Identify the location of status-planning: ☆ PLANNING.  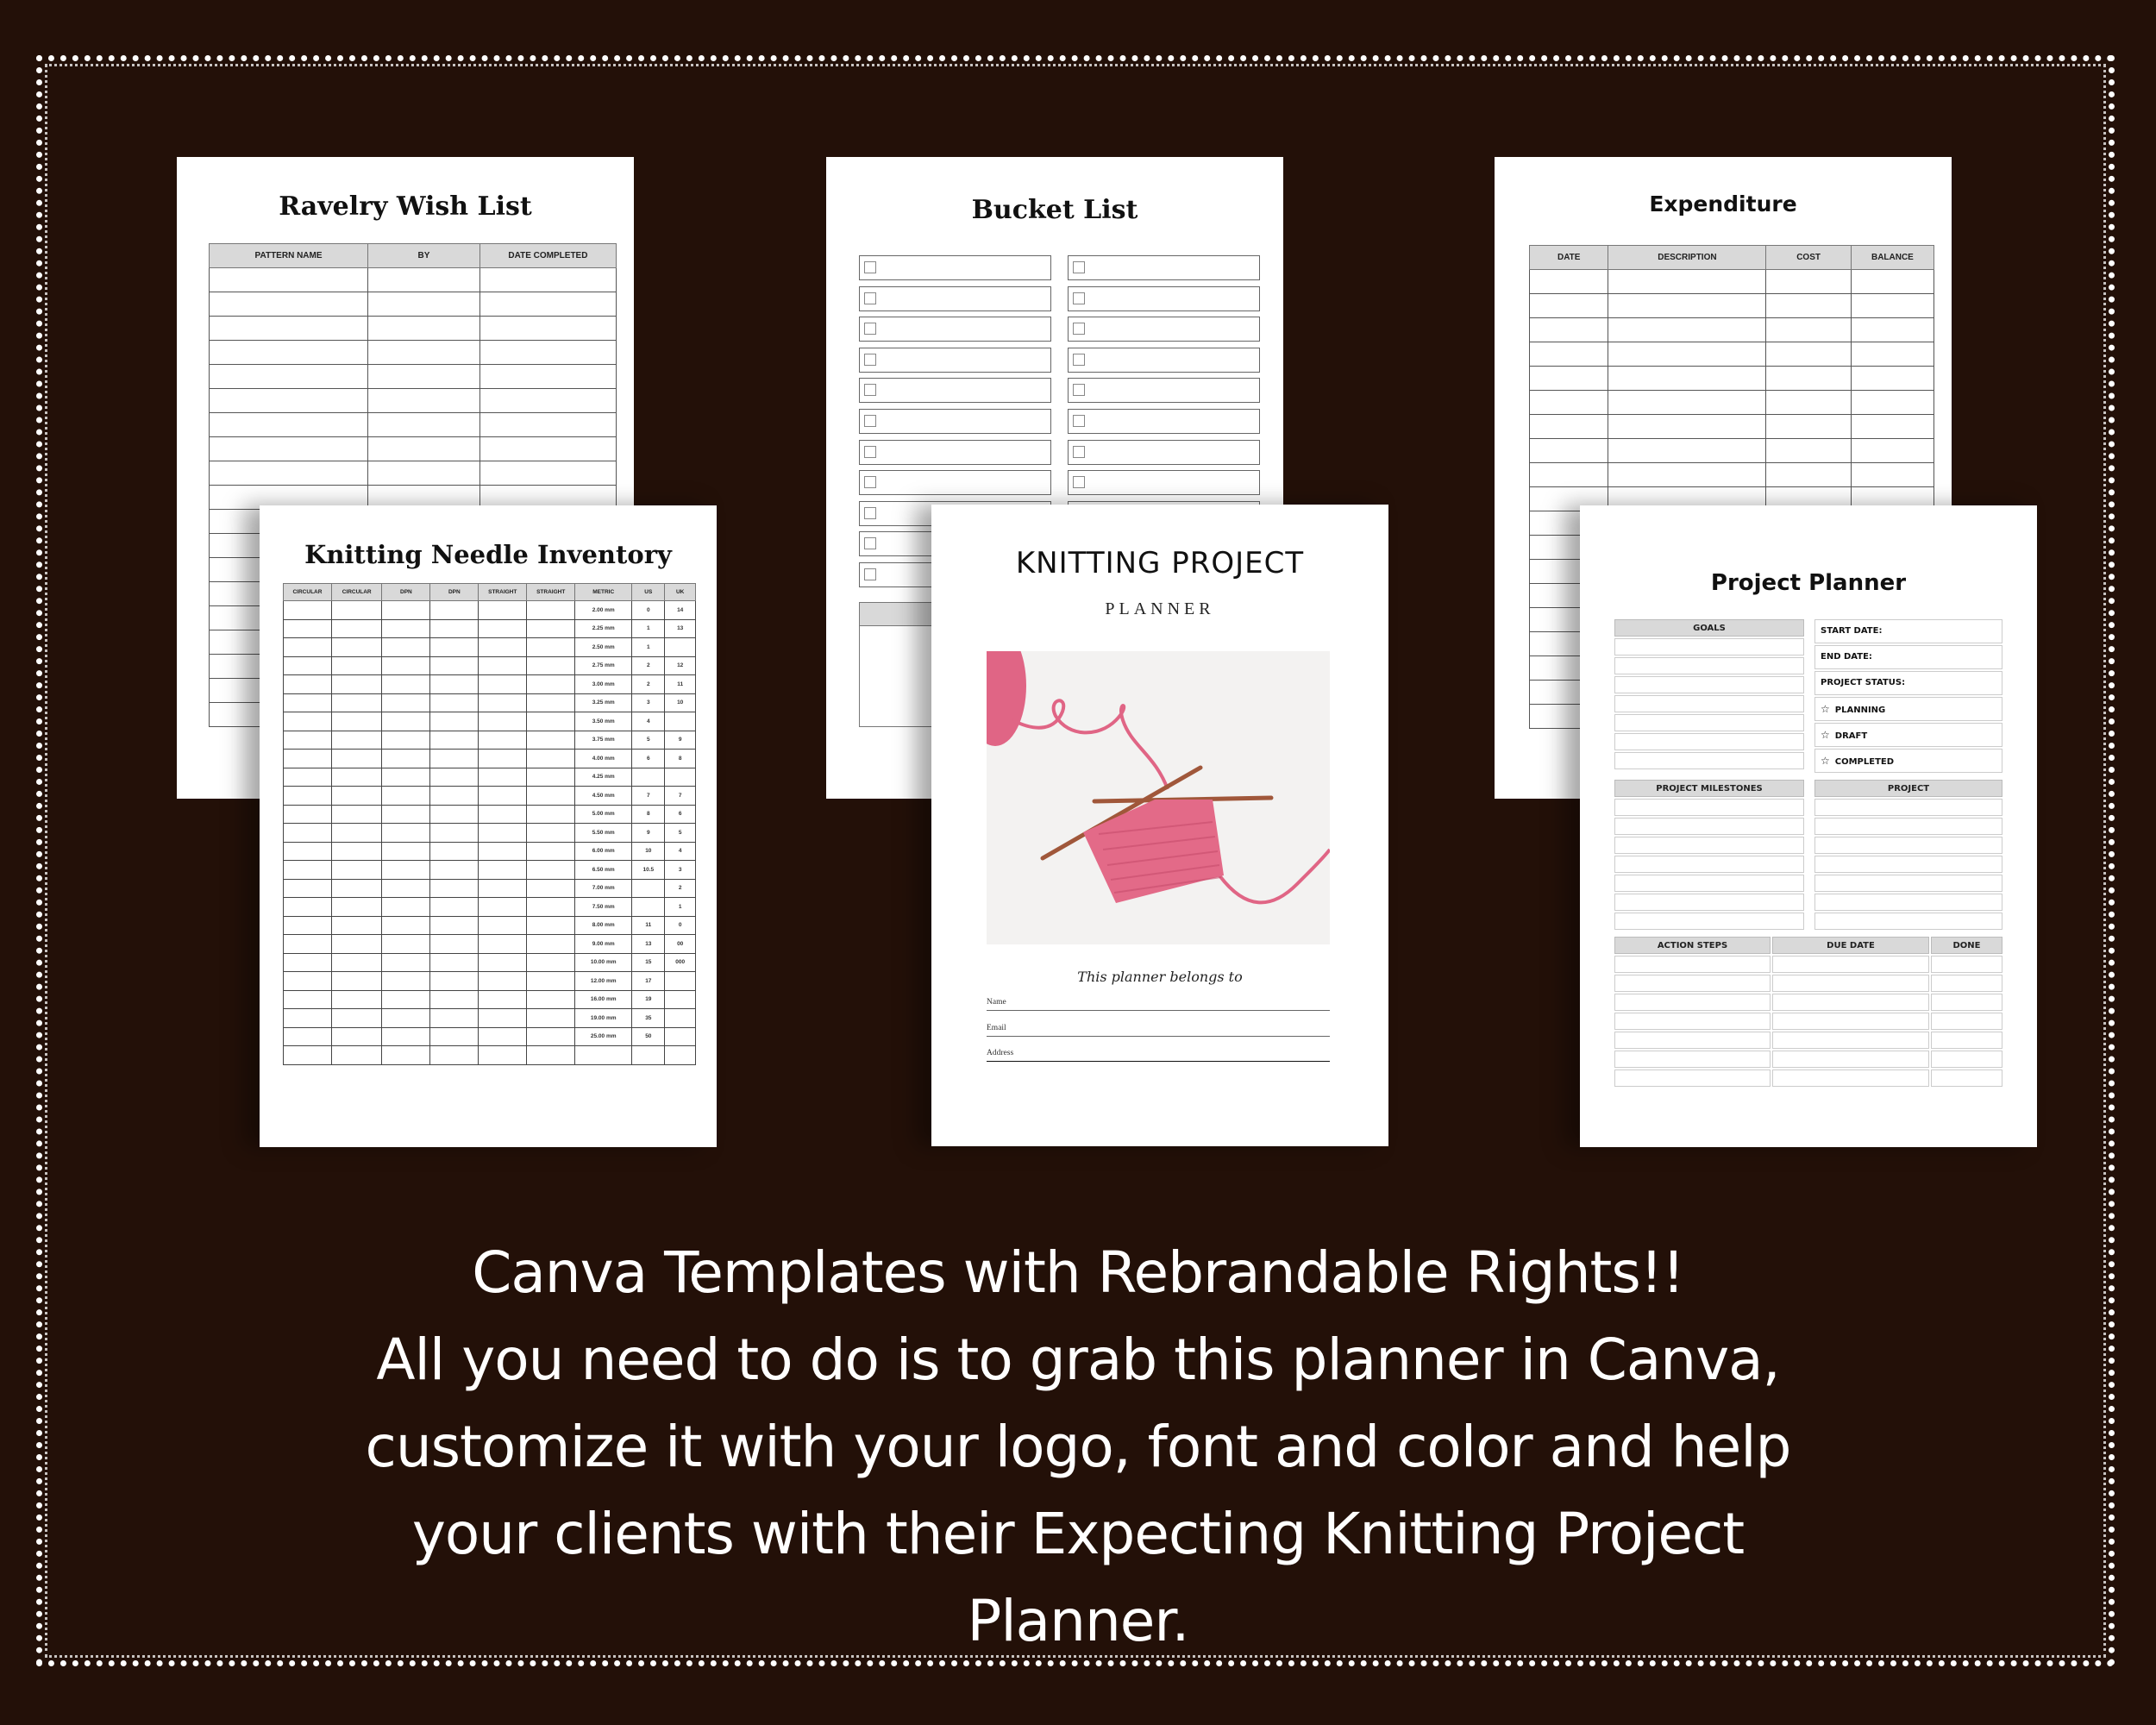
(1908, 709).